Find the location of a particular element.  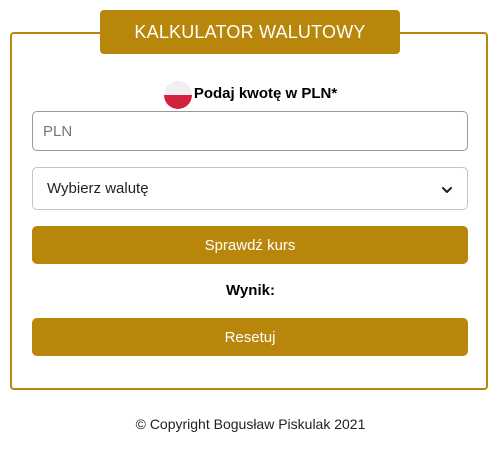

chevron-down-icon is located at coordinates (447, 189).